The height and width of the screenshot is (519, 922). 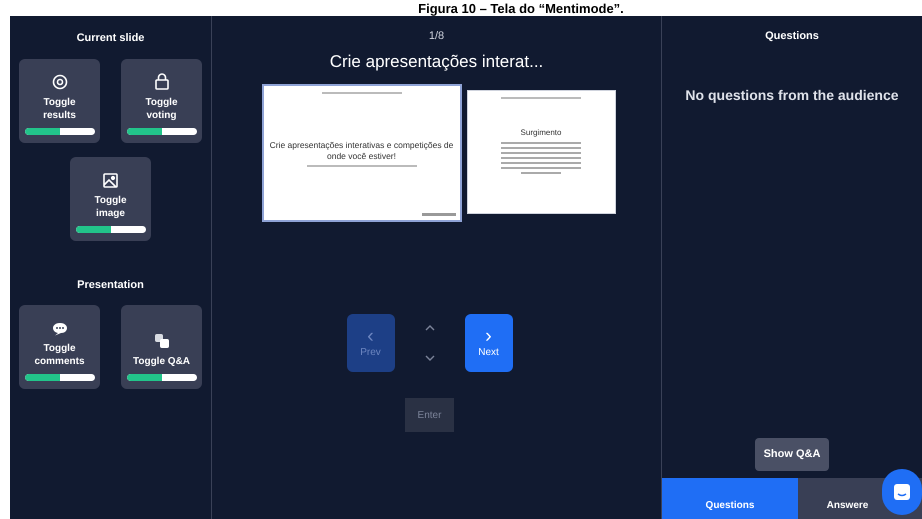 I want to click on slide-thumbnail: Surgimento, so click(x=541, y=152).